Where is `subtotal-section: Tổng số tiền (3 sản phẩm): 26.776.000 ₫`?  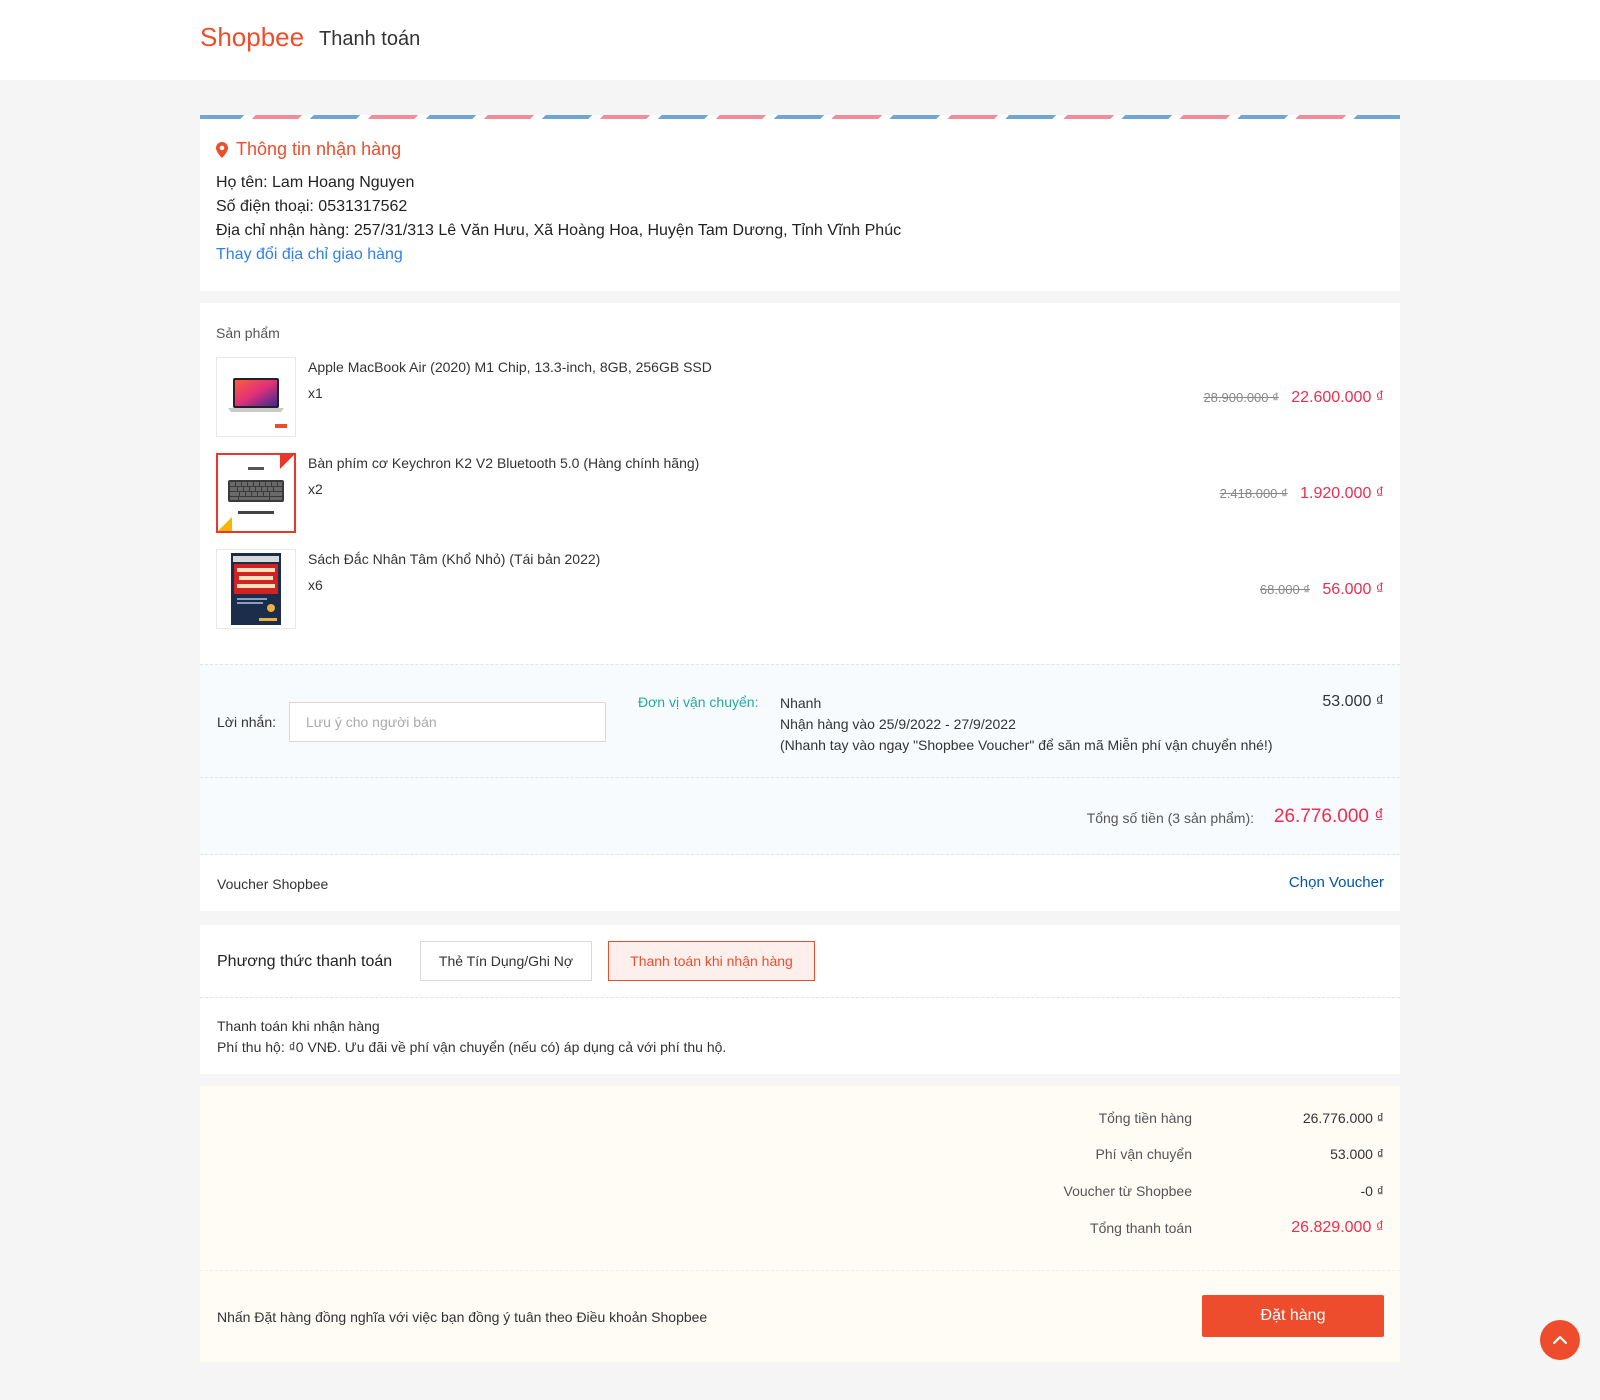
subtotal-section: Tổng số tiền (3 sản phẩm): 26.776.000 ₫ is located at coordinates (800, 816).